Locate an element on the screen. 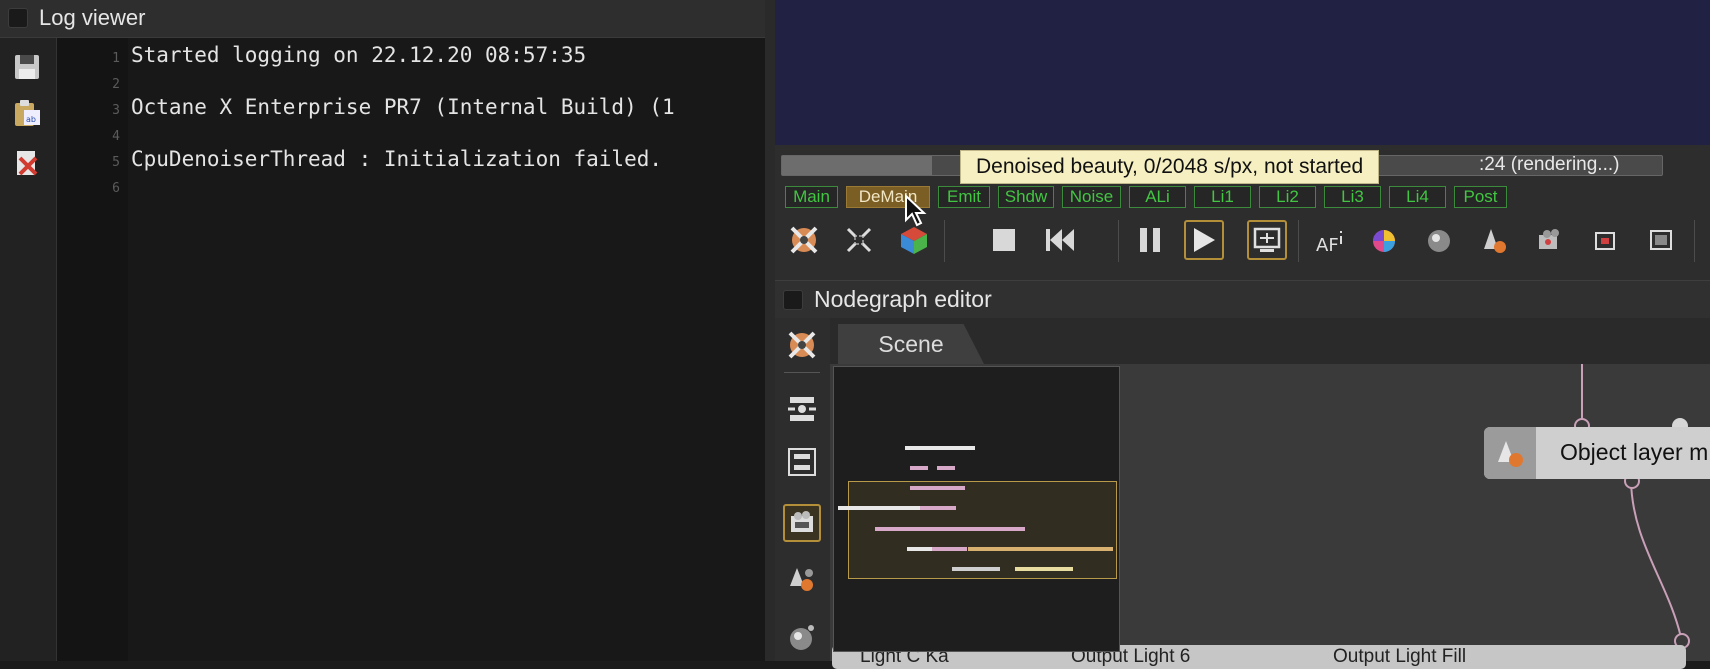  af-icon: AF is located at coordinates (1330, 240).